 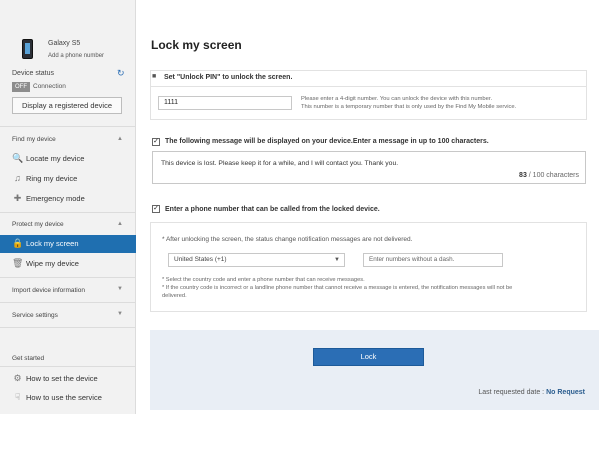 I want to click on sidebar-item-label: Locate my device, so click(x=55, y=158).